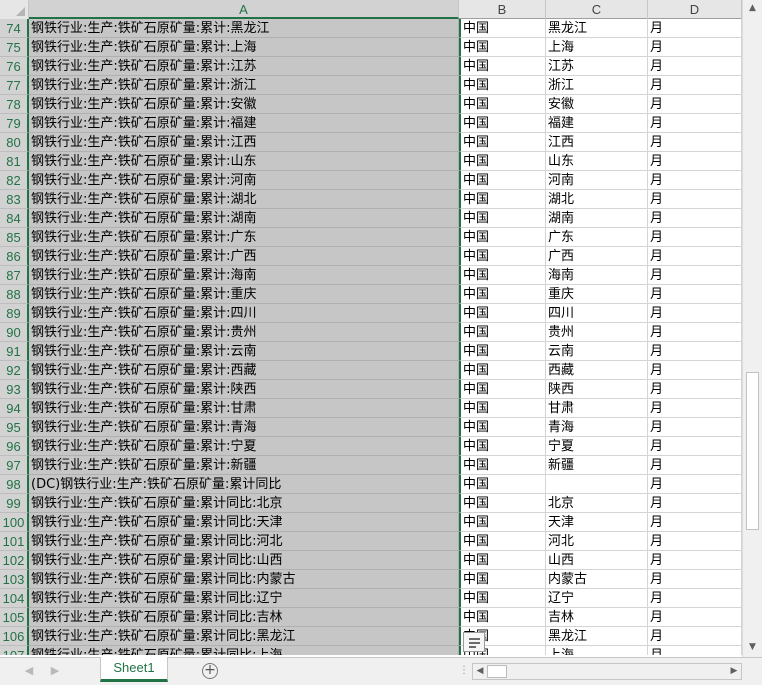 The height and width of the screenshot is (685, 762). Describe the element at coordinates (14, 237) in the screenshot. I see `row-number-header: 85` at that location.